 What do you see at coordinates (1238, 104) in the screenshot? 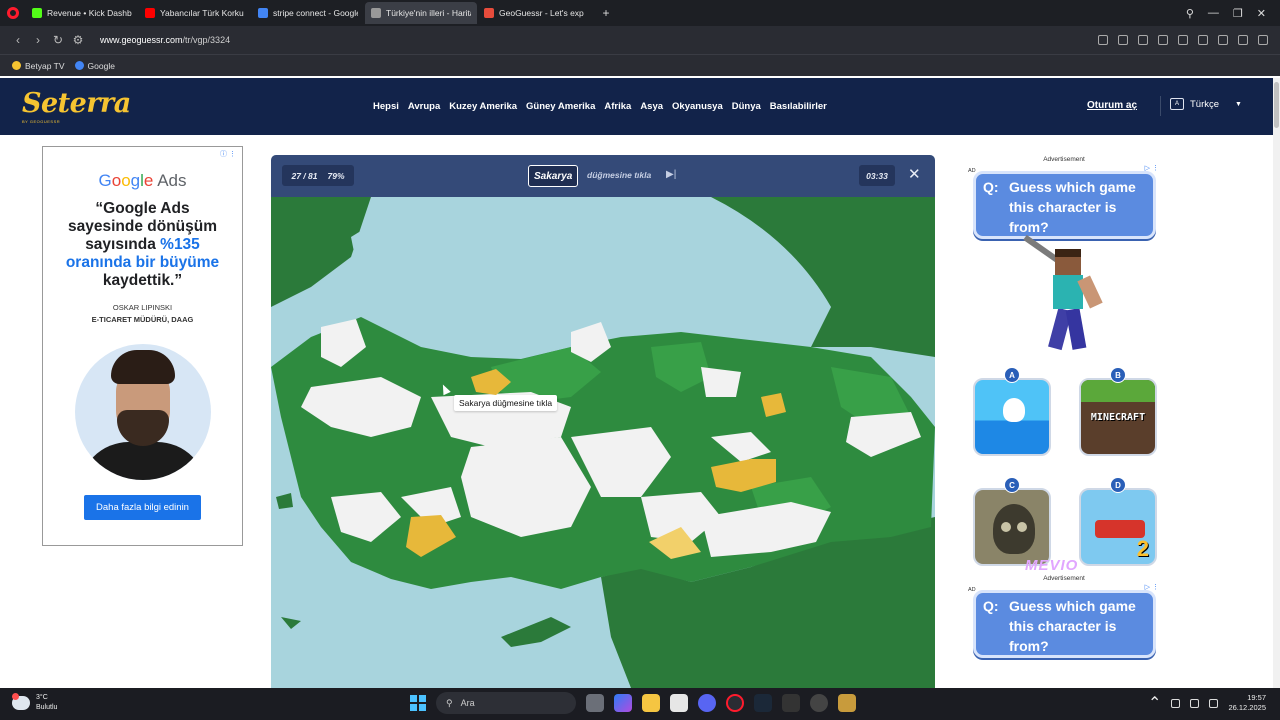
I see `caret-down-icon: ▼` at bounding box center [1238, 104].